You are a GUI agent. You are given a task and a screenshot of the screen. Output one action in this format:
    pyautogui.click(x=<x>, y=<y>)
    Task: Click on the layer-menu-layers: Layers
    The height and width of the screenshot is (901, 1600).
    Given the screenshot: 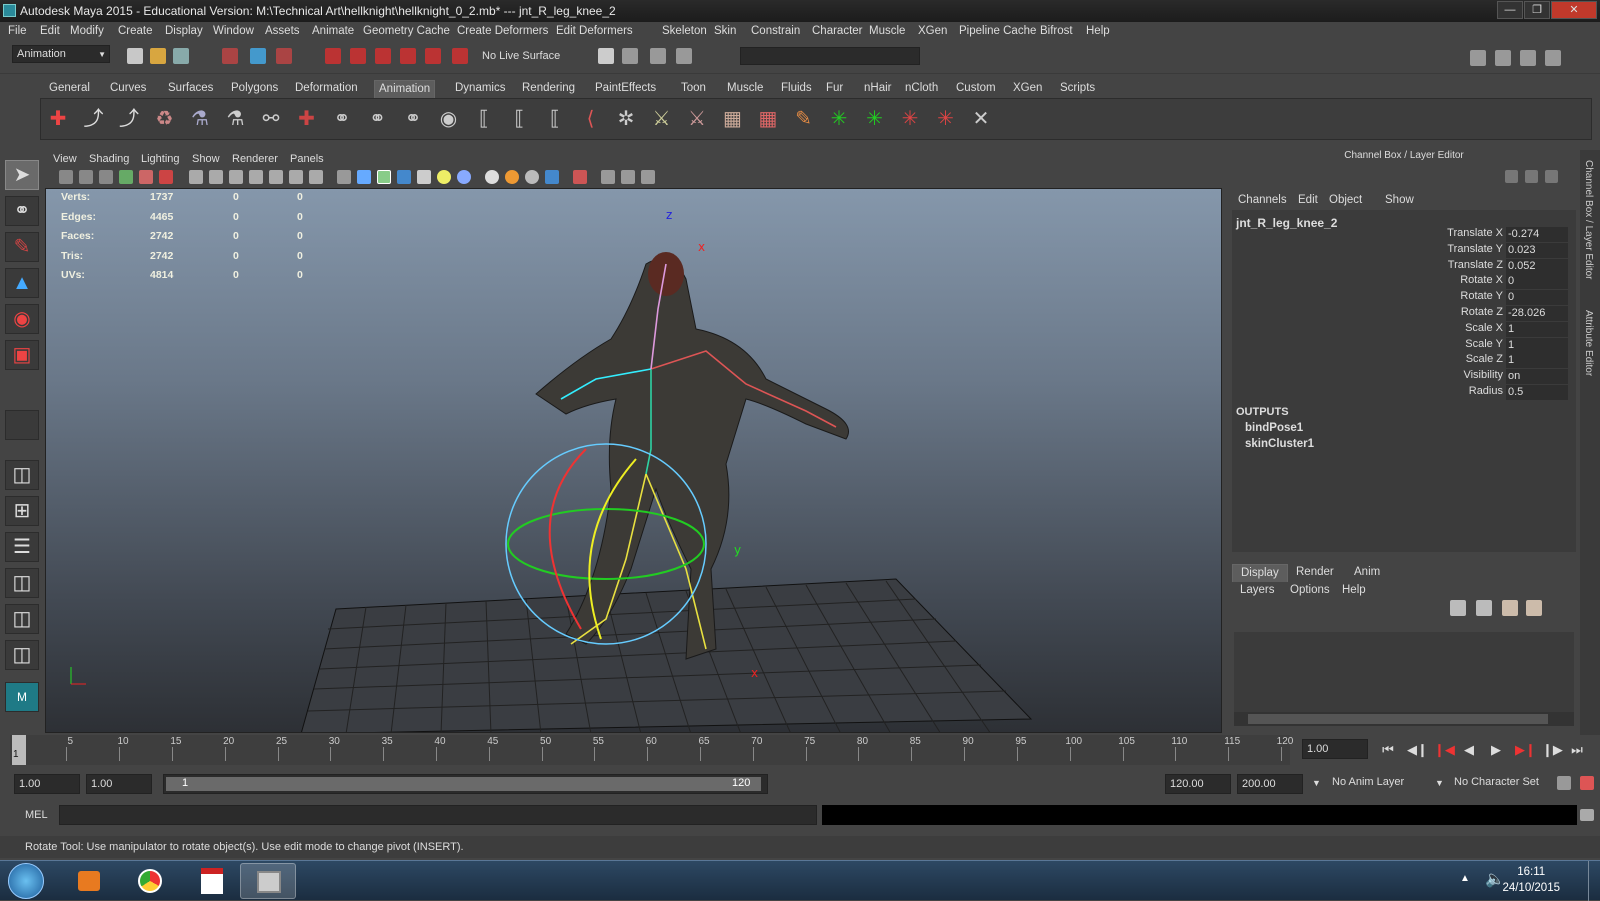 What is the action you would take?
    pyautogui.click(x=1257, y=590)
    